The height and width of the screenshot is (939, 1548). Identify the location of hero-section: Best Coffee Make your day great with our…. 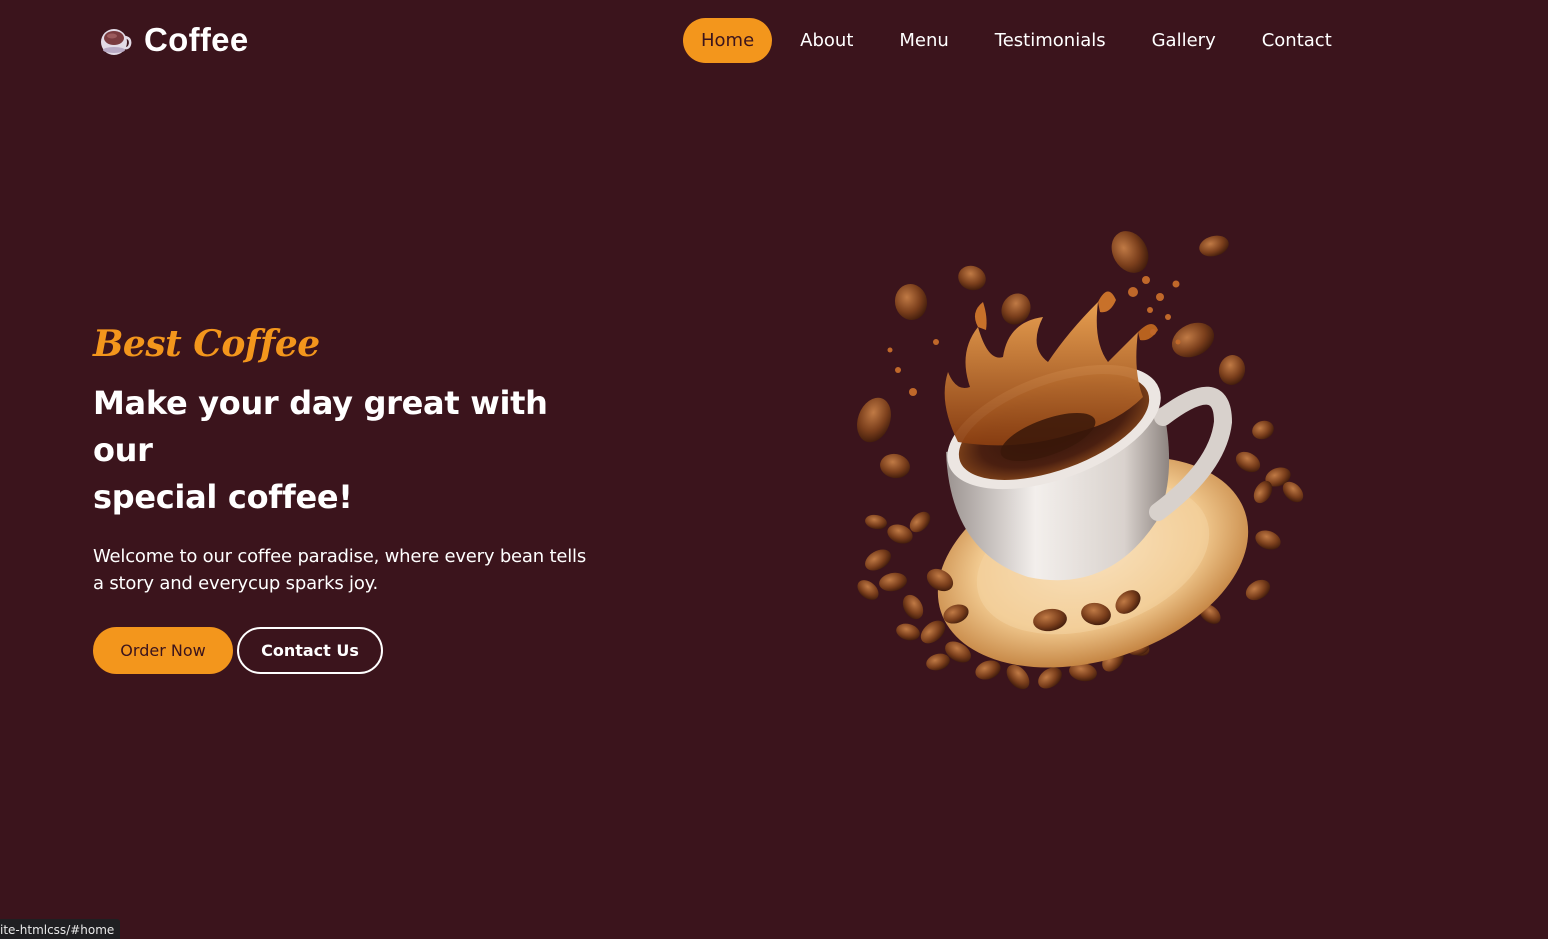
(353, 496).